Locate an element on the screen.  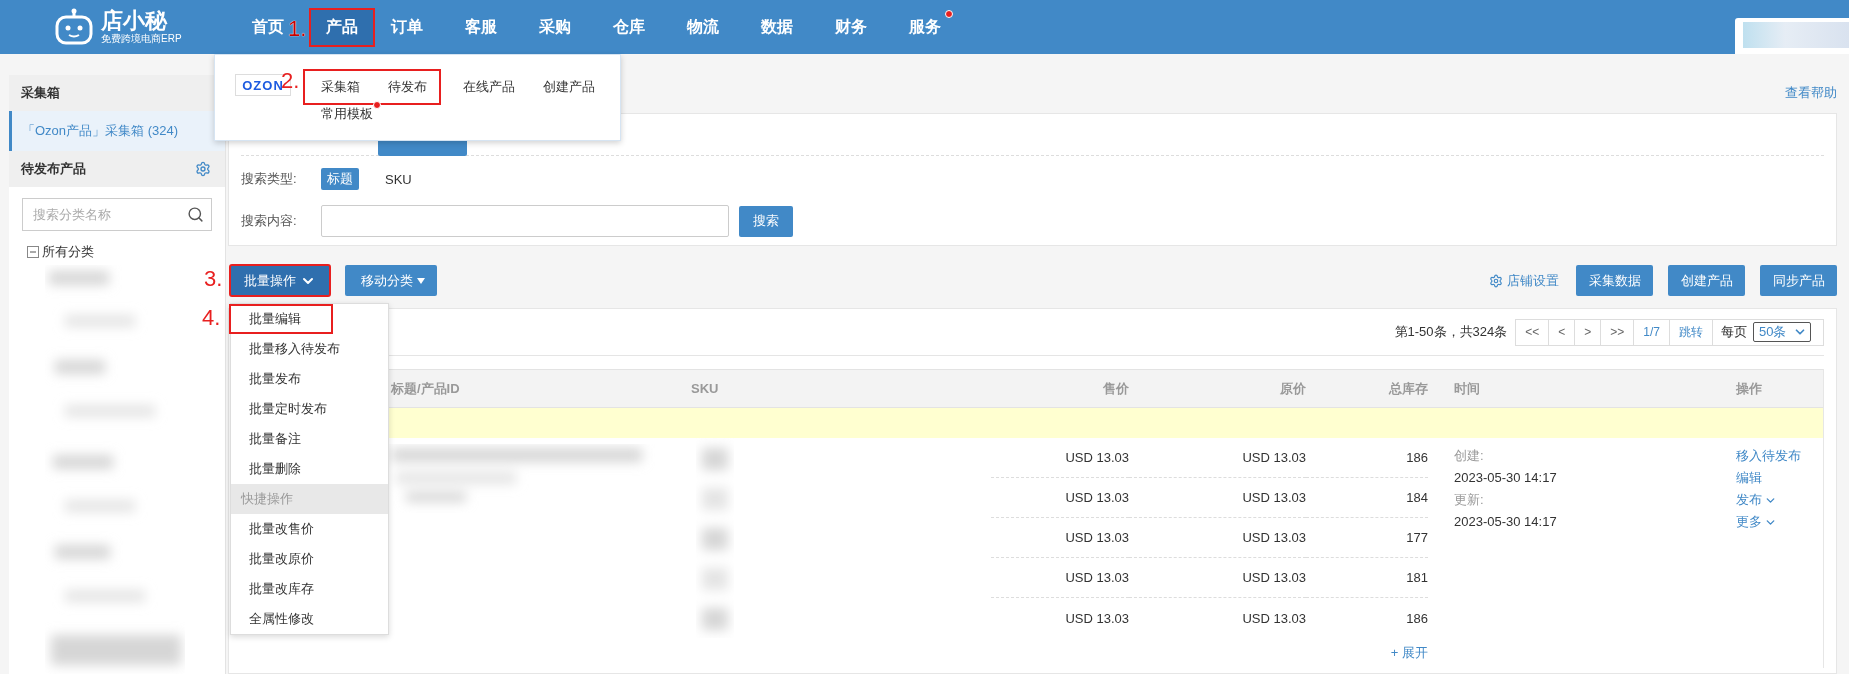
menu-item: 批量移入待发布 is located at coordinates (294, 349).